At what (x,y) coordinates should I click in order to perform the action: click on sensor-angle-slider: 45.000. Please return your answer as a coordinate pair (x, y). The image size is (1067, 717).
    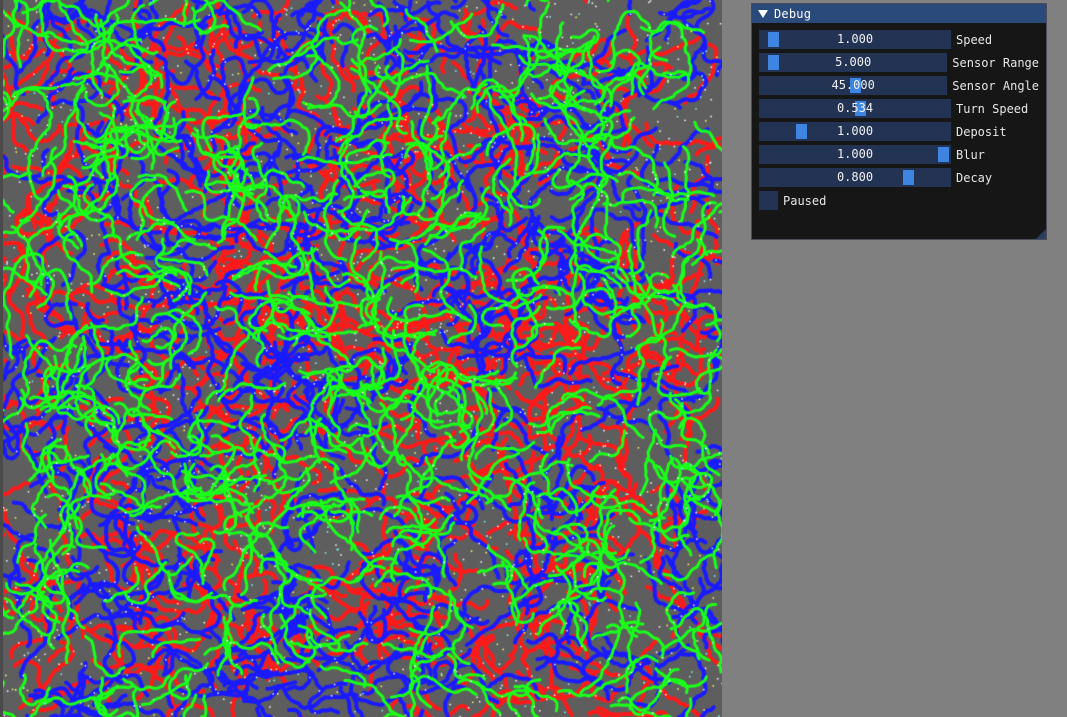
    Looking at the image, I should click on (853, 85).